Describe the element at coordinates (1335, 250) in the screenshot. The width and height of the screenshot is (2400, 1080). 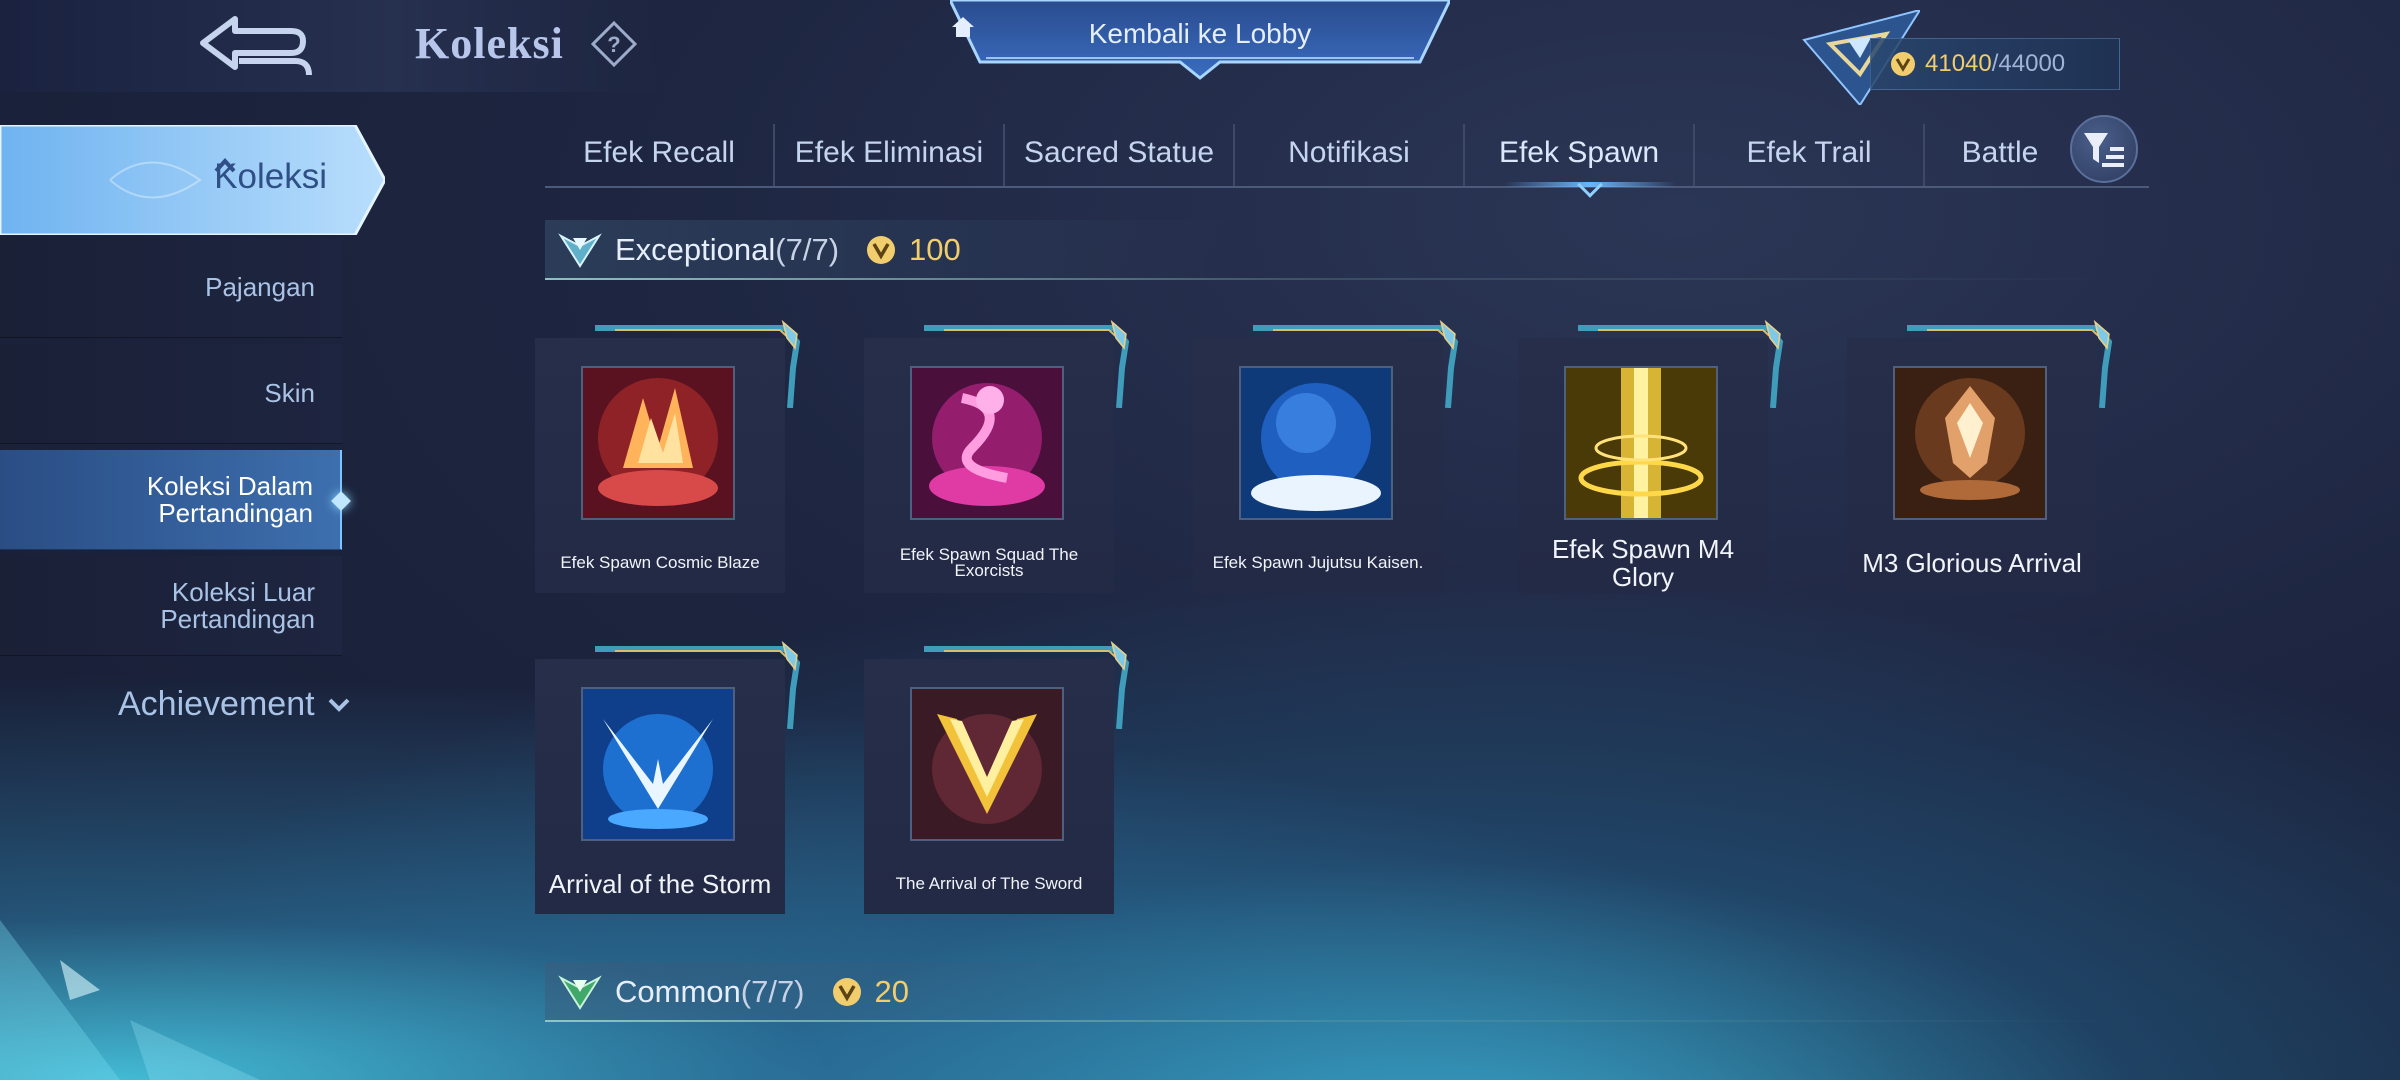
I see `section-header-exceptional: Exceptional (7/7) 100` at that location.